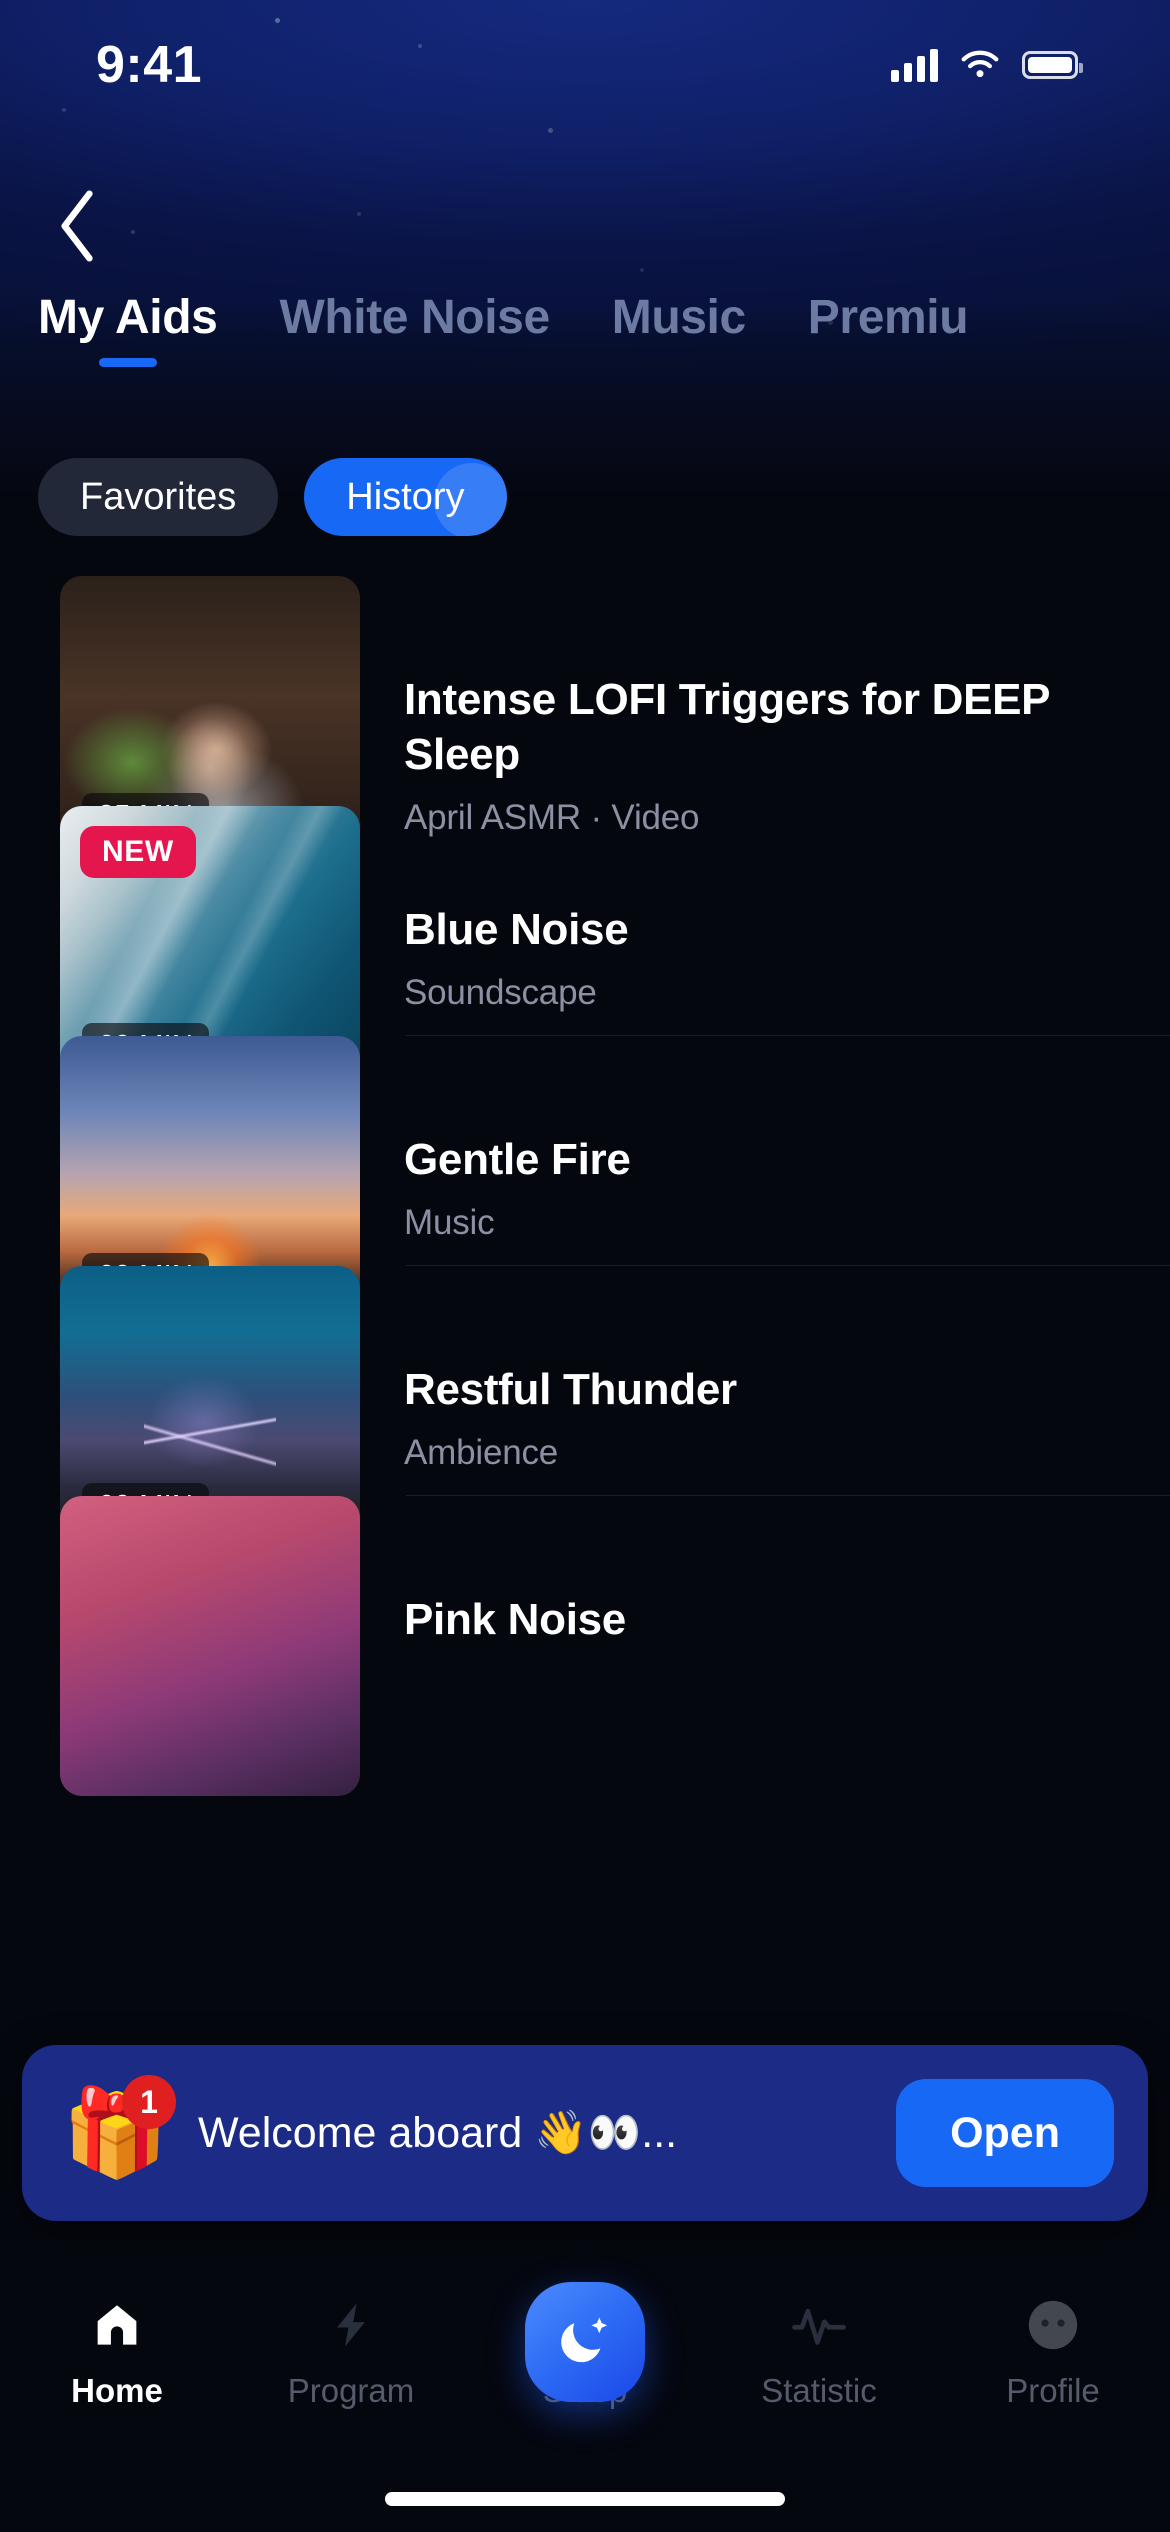 The height and width of the screenshot is (2532, 1170). I want to click on thumbnail-art, so click(210, 1646).